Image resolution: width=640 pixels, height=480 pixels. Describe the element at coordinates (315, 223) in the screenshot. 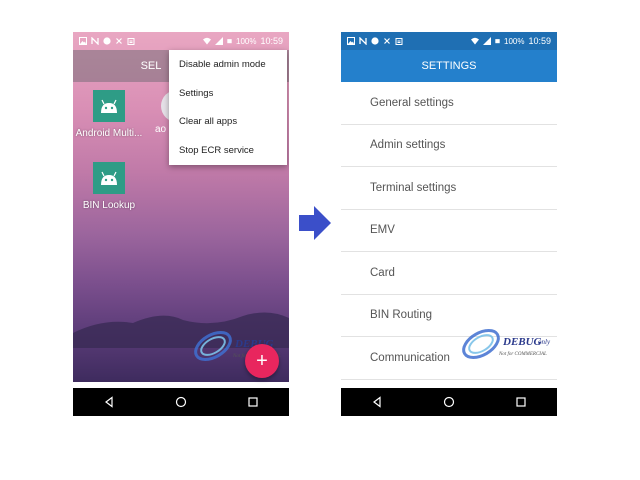

I see `right-arrow-icon` at that location.